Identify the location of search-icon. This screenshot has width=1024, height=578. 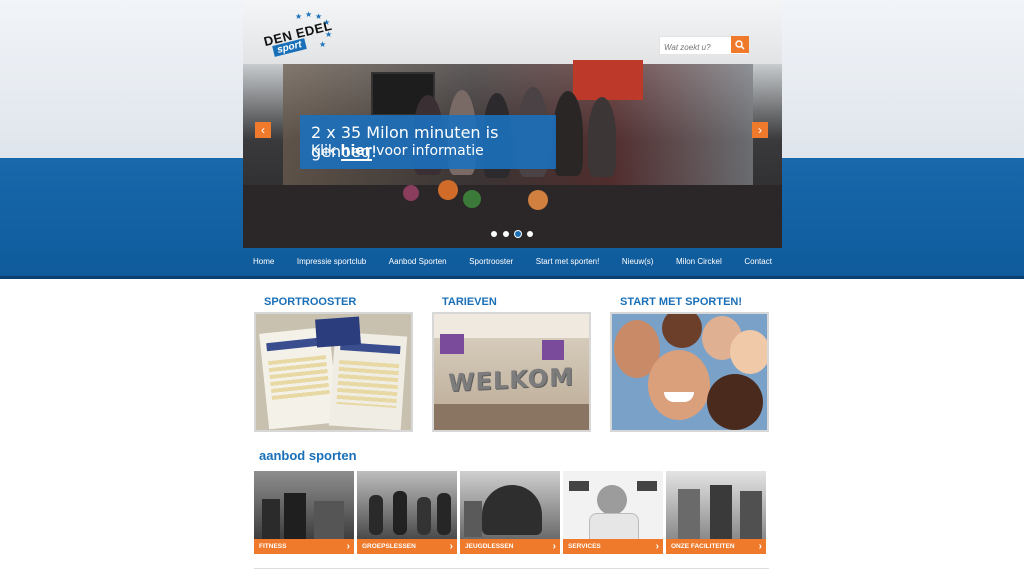
(740, 44).